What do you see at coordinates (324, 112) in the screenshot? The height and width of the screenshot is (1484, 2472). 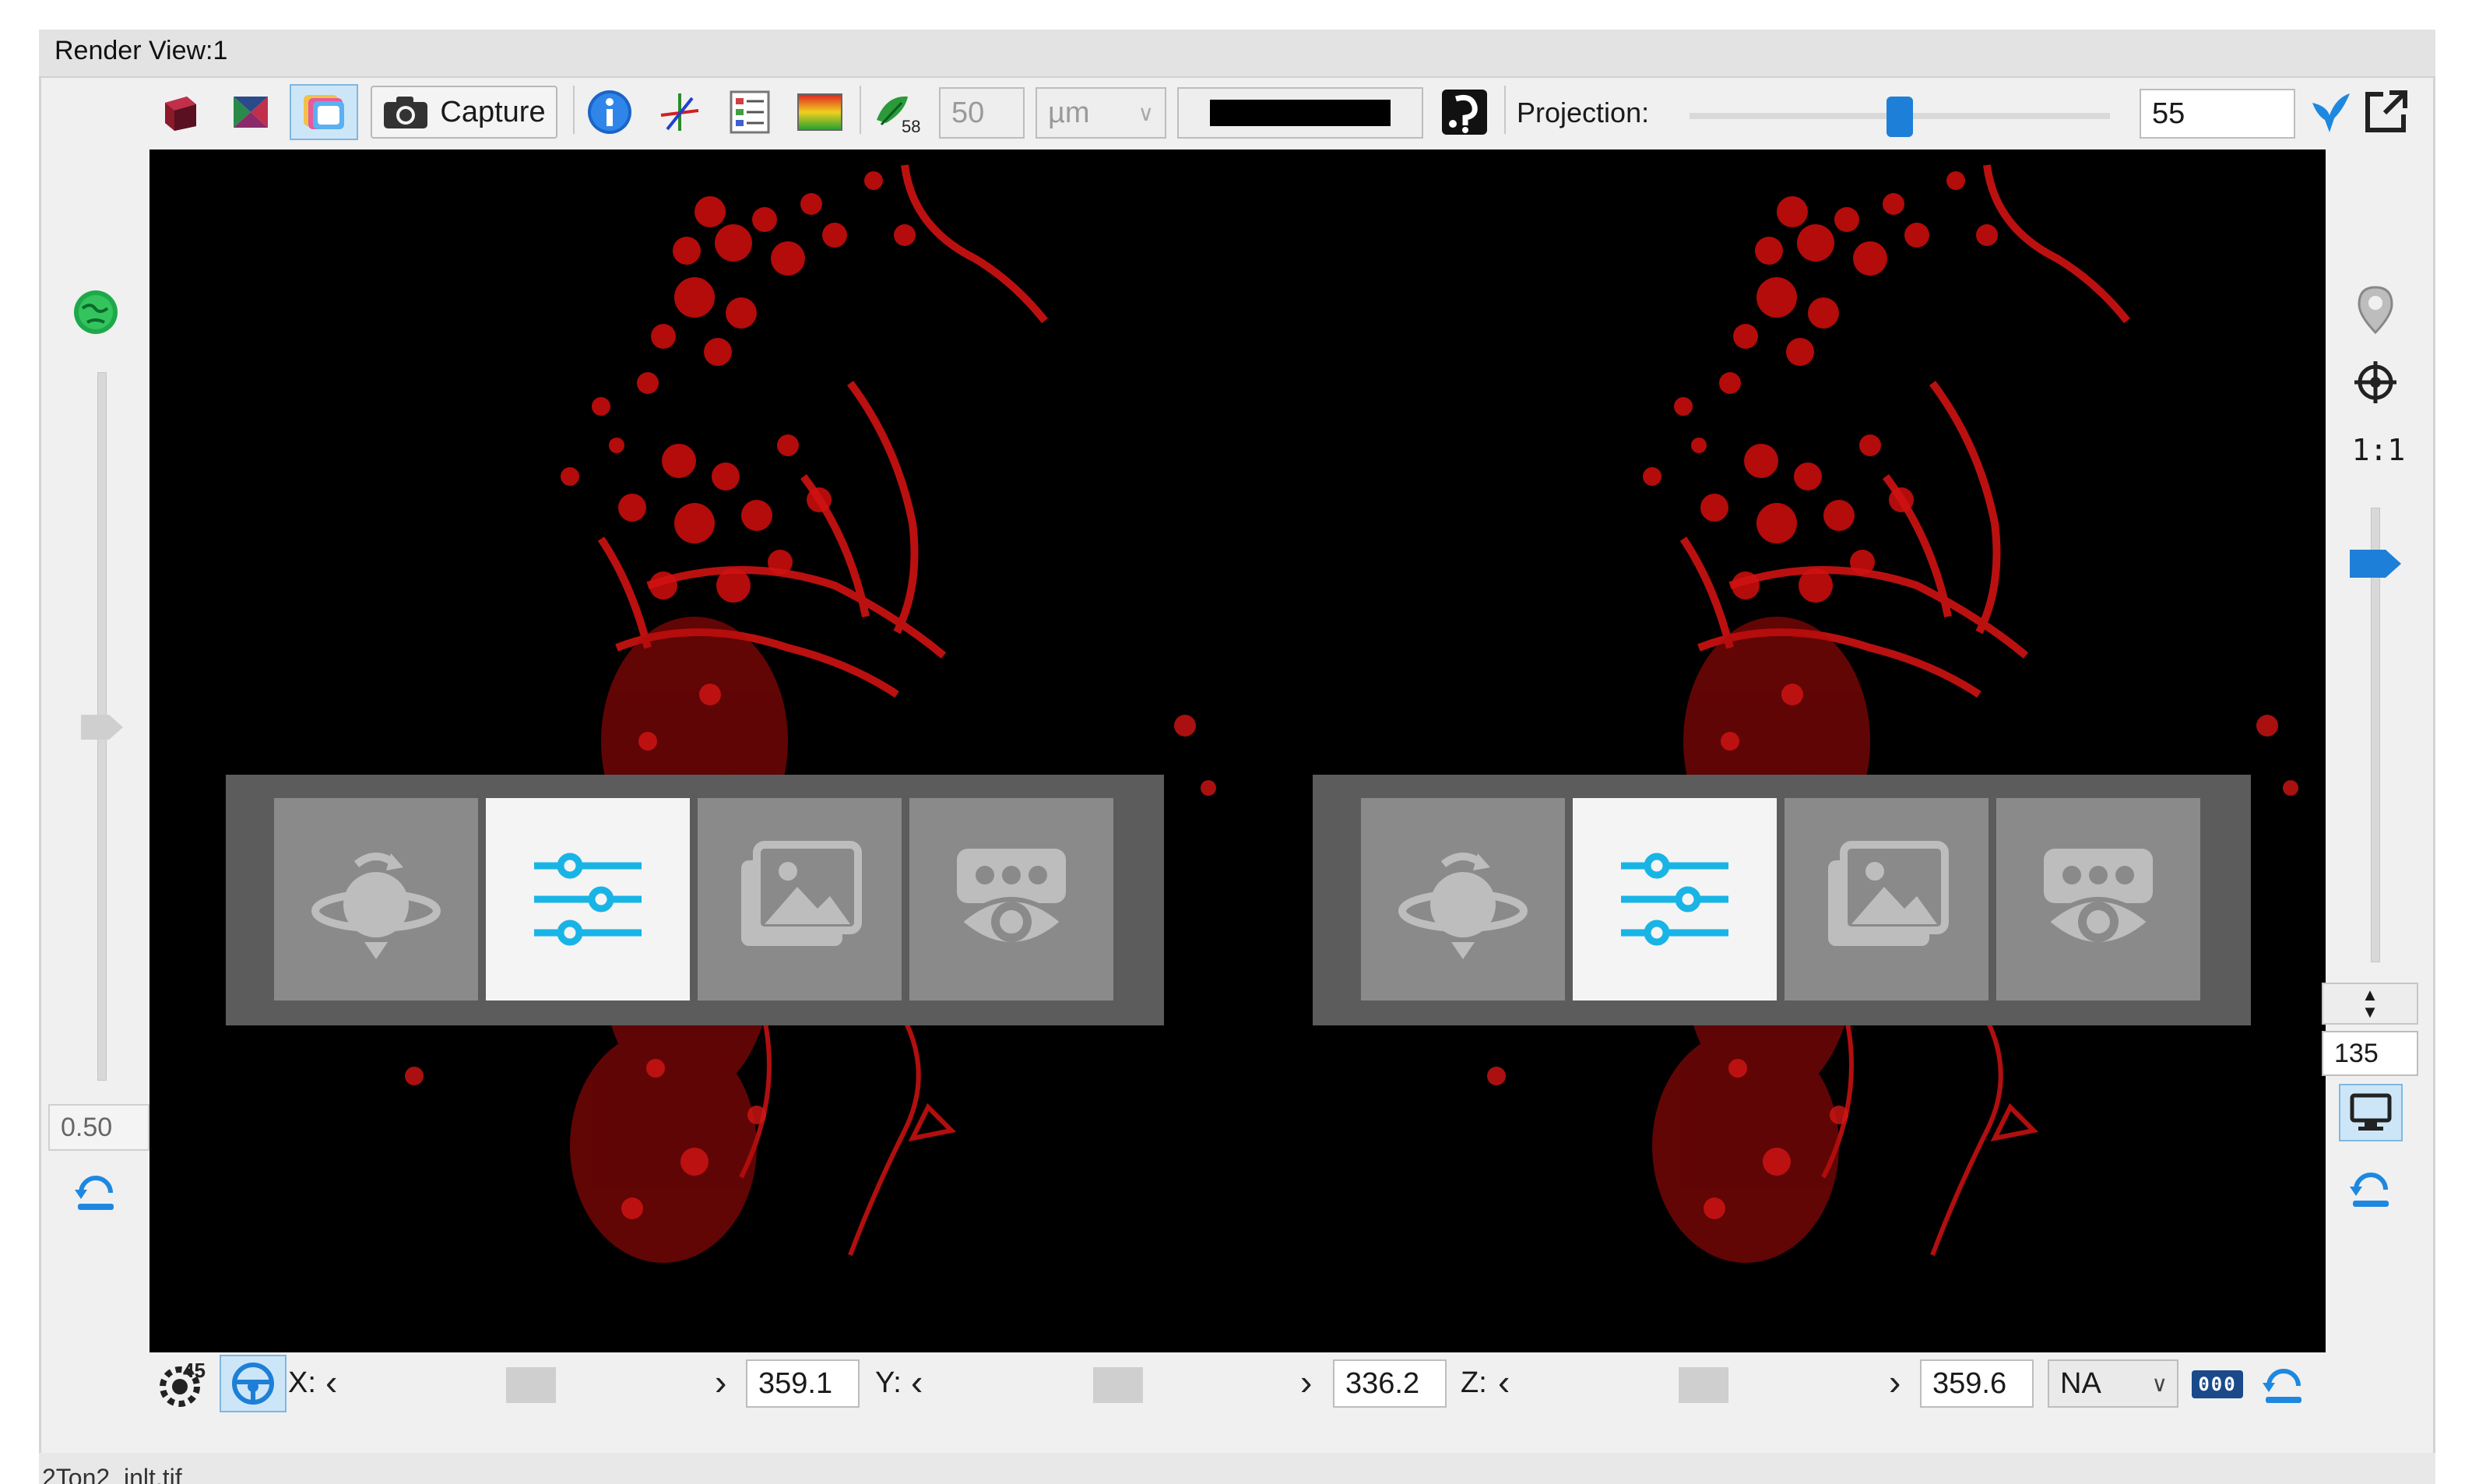 I see `layer-render-icon` at bounding box center [324, 112].